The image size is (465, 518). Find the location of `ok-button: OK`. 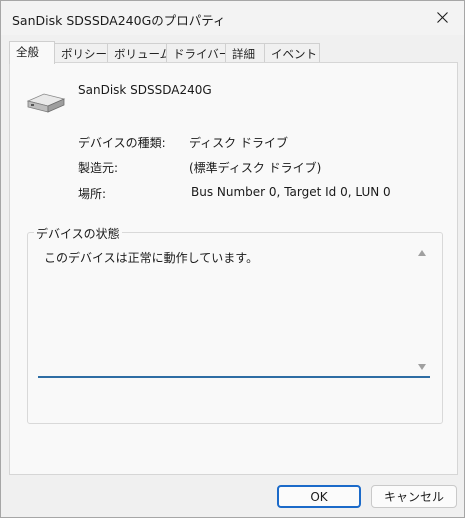

ok-button: OK is located at coordinates (319, 496).